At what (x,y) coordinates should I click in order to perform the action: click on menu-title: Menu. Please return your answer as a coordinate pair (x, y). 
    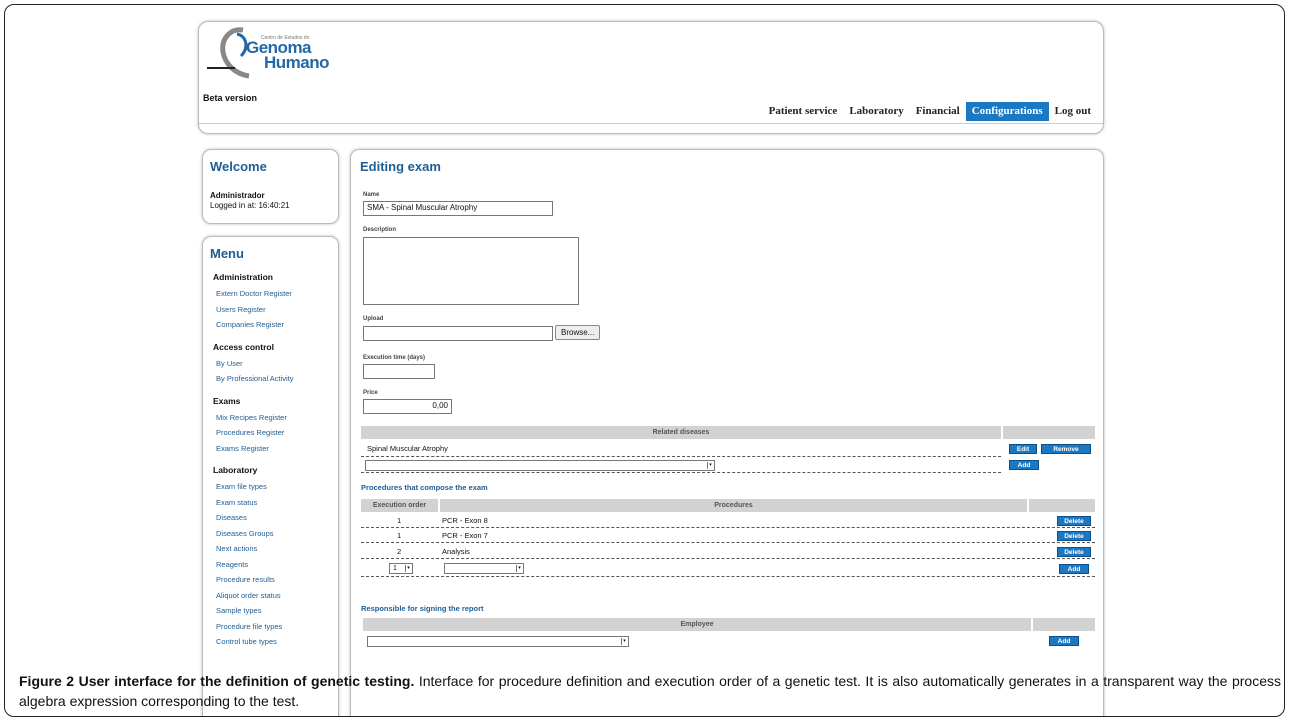
    Looking at the image, I should click on (227, 253).